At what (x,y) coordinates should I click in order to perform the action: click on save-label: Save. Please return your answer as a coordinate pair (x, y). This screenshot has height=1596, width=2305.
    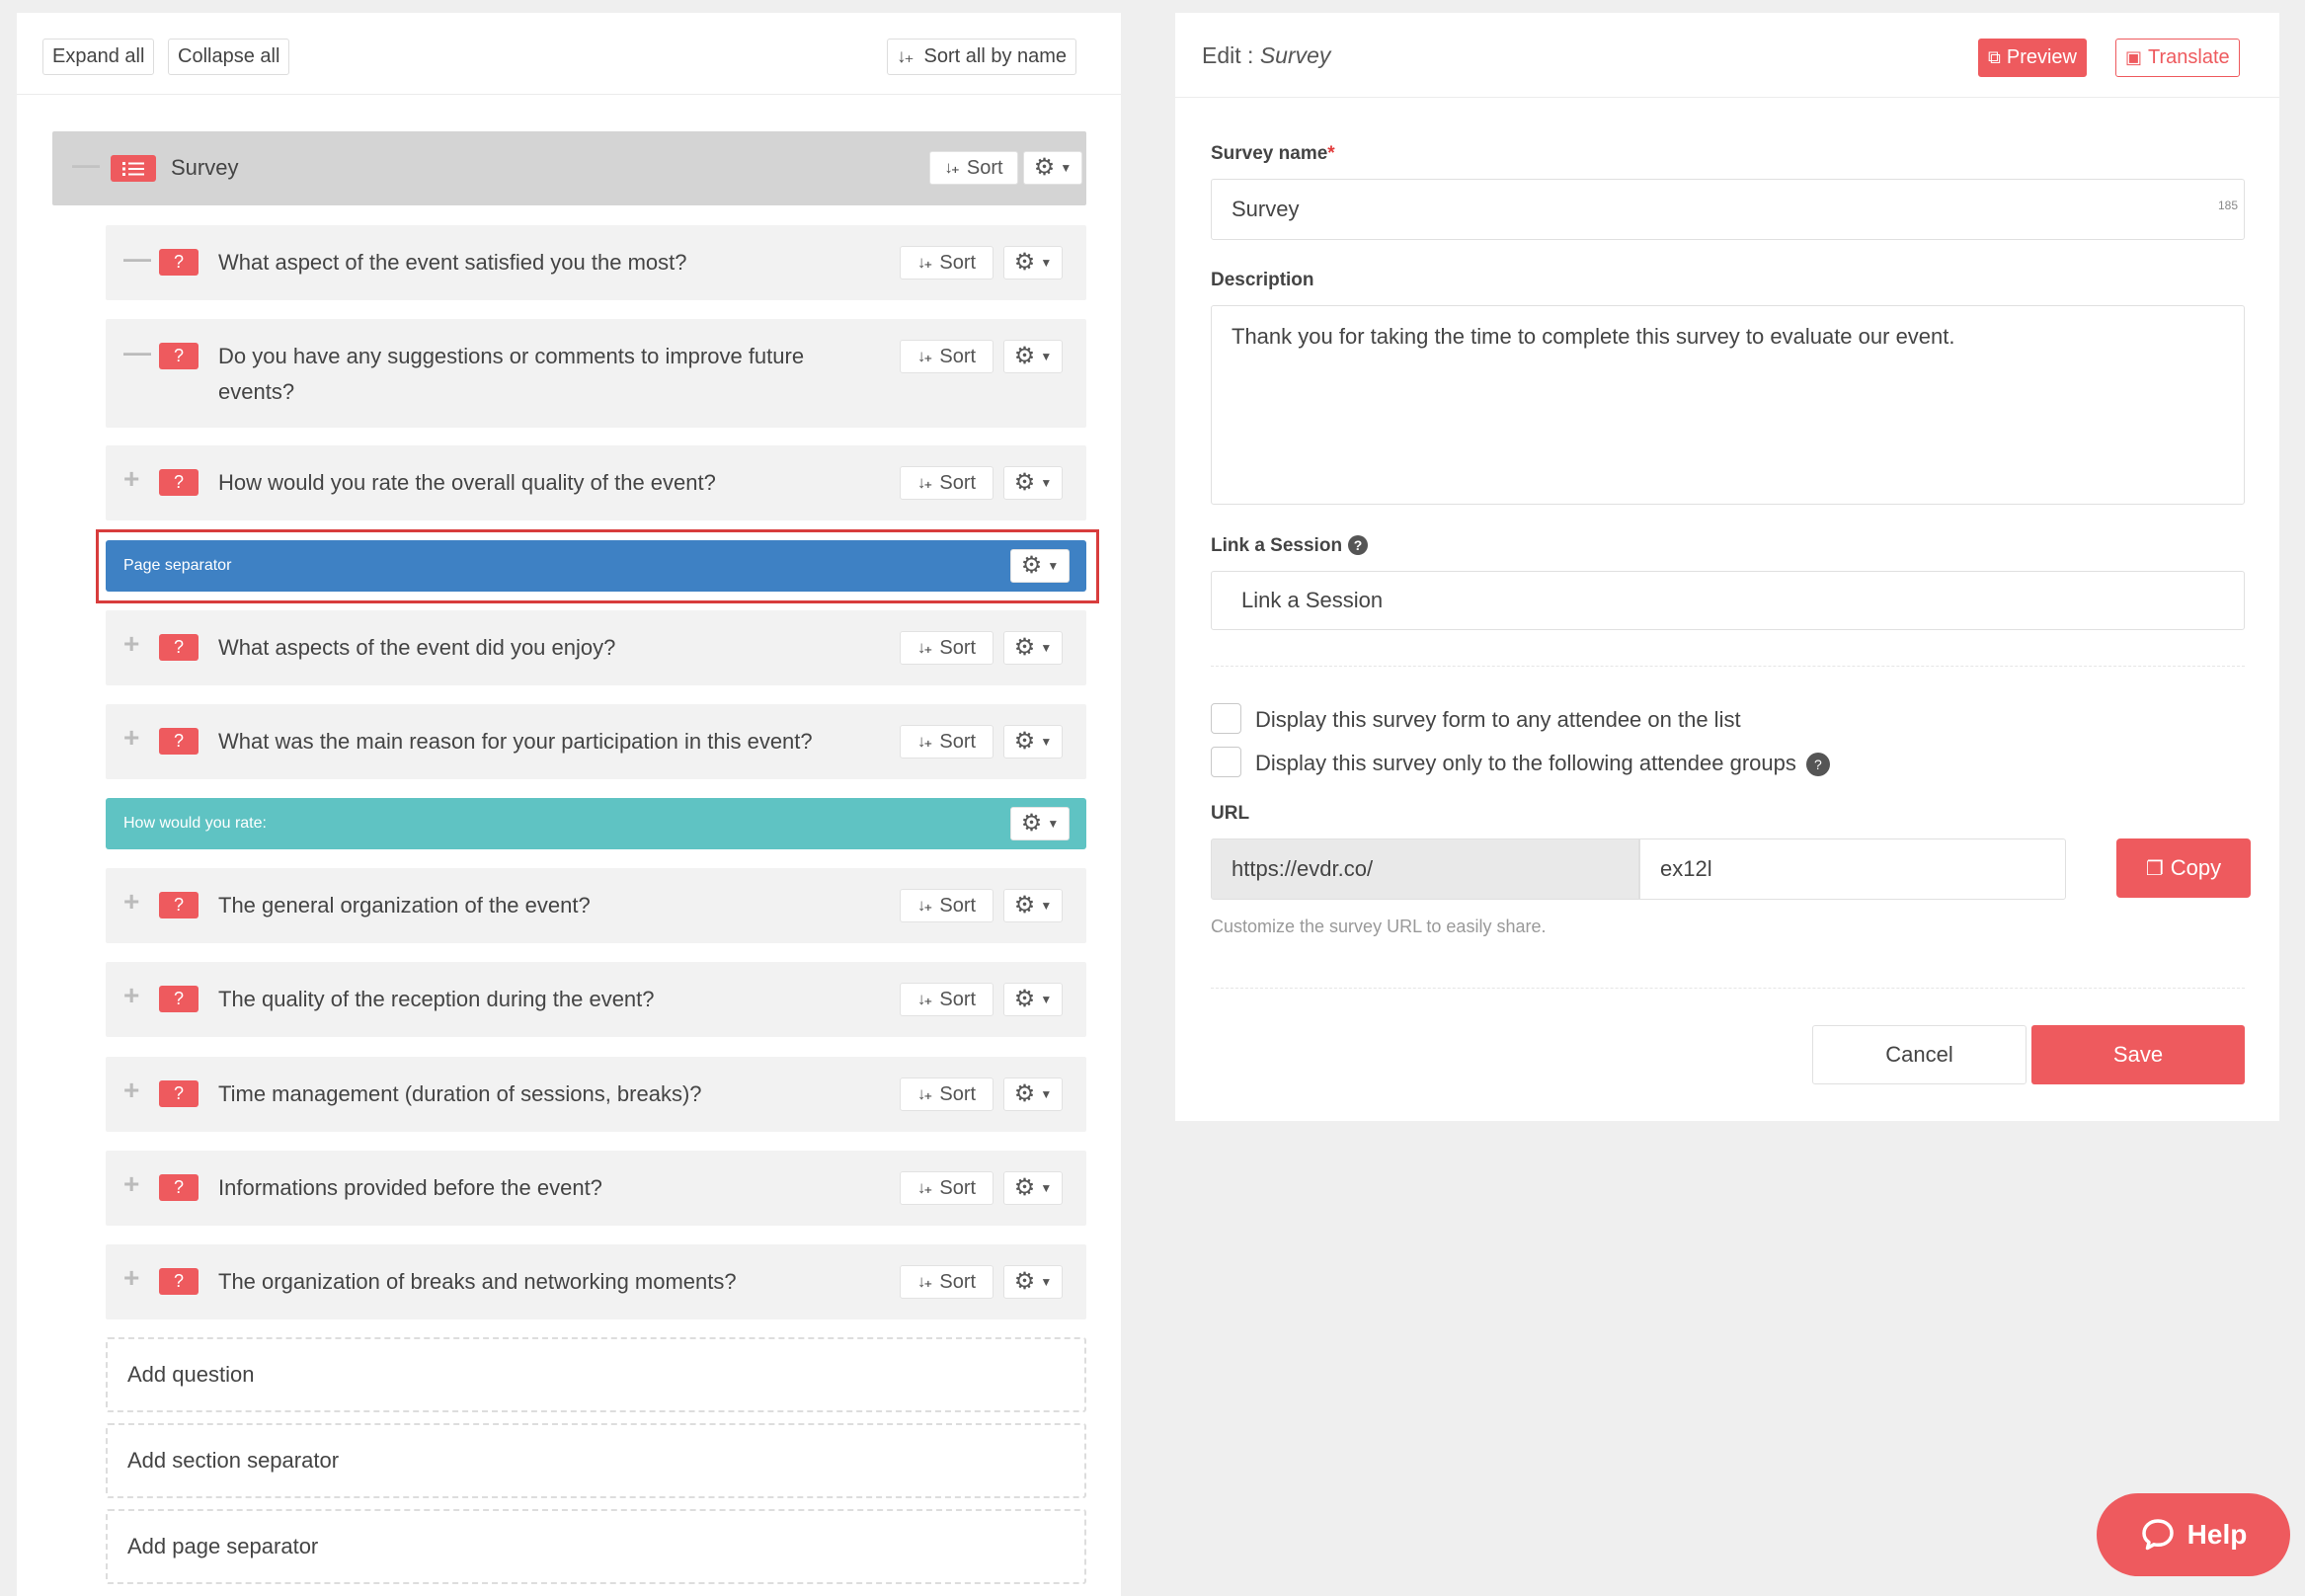
    Looking at the image, I should click on (2138, 1054).